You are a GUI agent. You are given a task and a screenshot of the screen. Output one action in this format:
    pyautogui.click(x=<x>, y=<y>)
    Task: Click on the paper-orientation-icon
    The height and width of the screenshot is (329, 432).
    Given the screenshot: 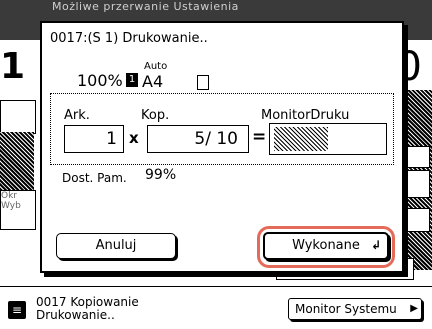 What is the action you would take?
    pyautogui.click(x=203, y=82)
    